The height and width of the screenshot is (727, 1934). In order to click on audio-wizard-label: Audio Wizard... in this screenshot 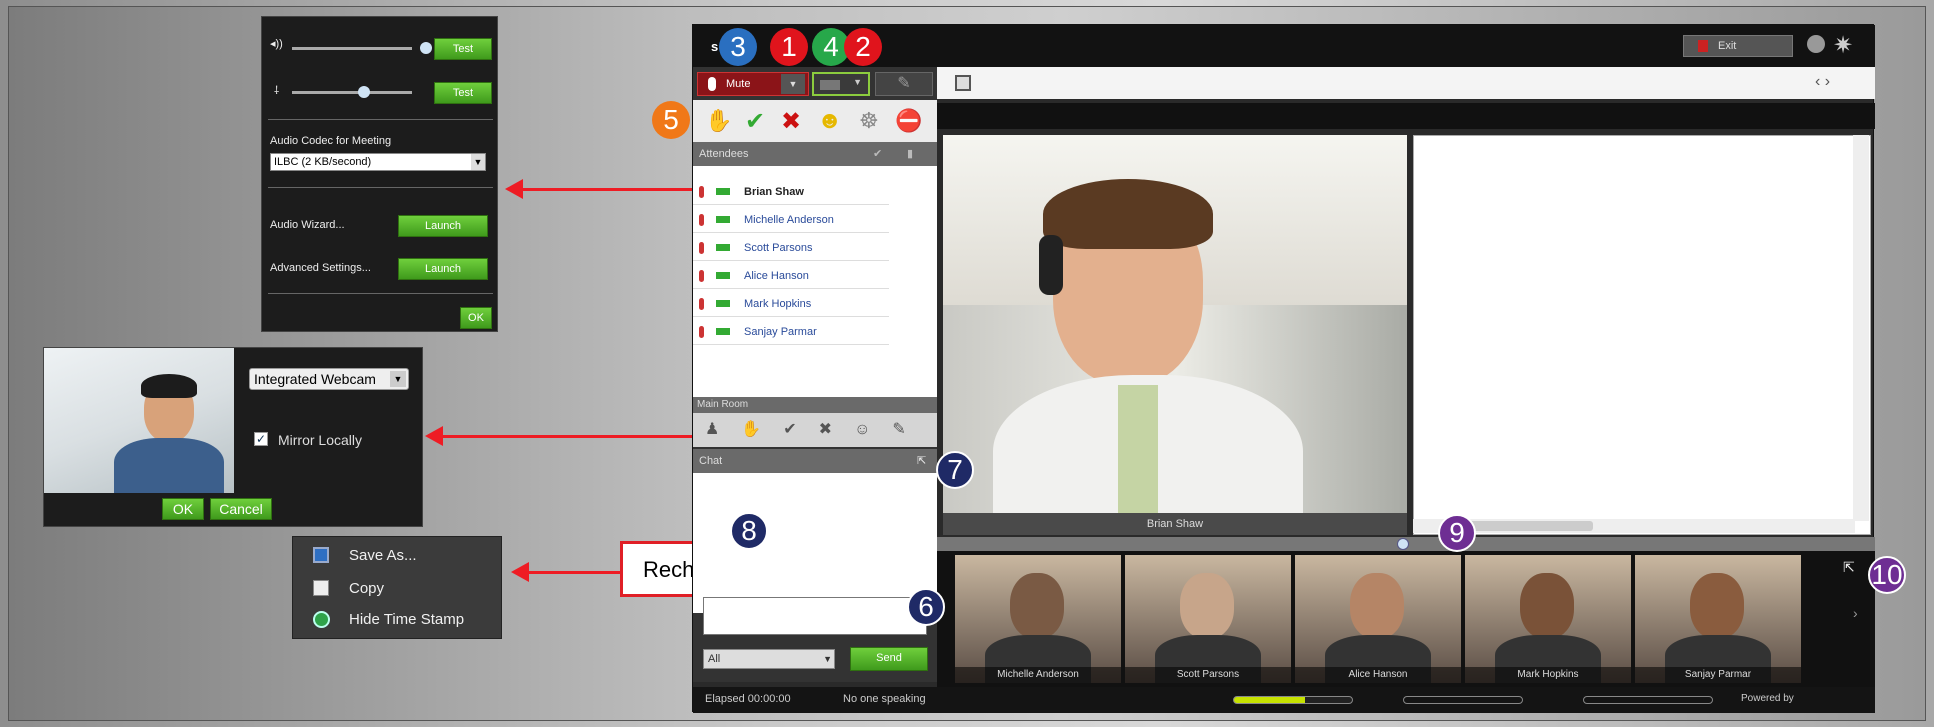, I will do `click(307, 225)`.